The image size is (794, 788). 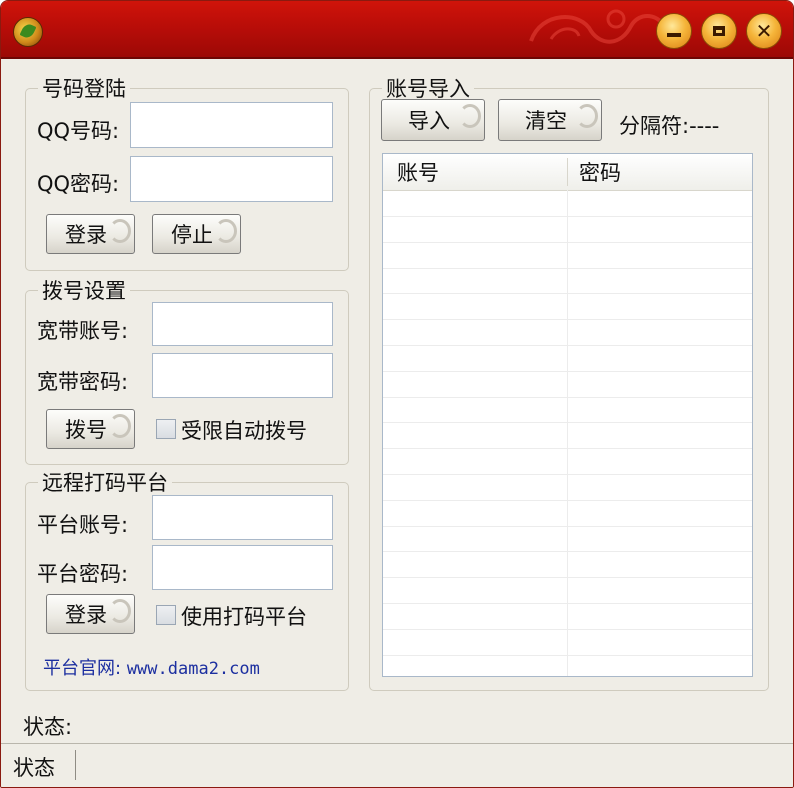 I want to click on platform-website-row: 平台官网: www.dama2.com, so click(x=151, y=667).